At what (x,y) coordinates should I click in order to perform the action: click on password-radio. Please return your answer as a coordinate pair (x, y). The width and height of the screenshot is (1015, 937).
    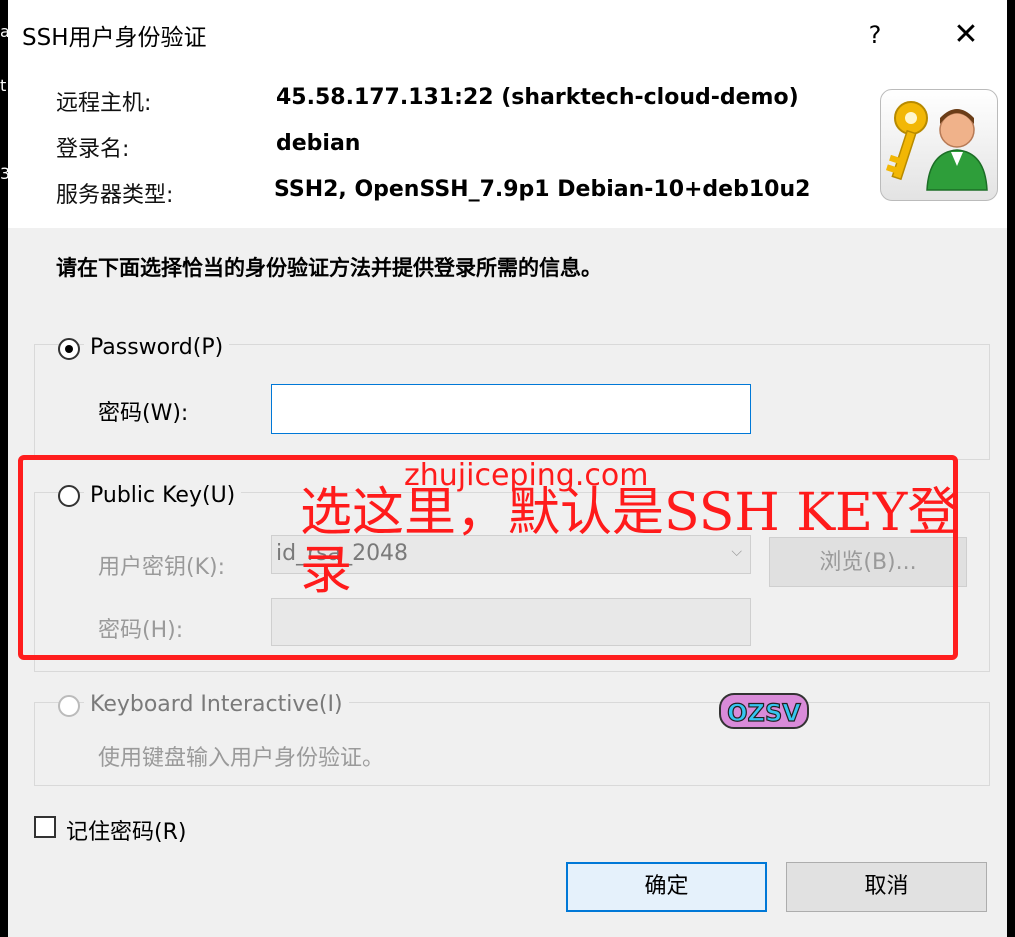
    Looking at the image, I should click on (69, 349).